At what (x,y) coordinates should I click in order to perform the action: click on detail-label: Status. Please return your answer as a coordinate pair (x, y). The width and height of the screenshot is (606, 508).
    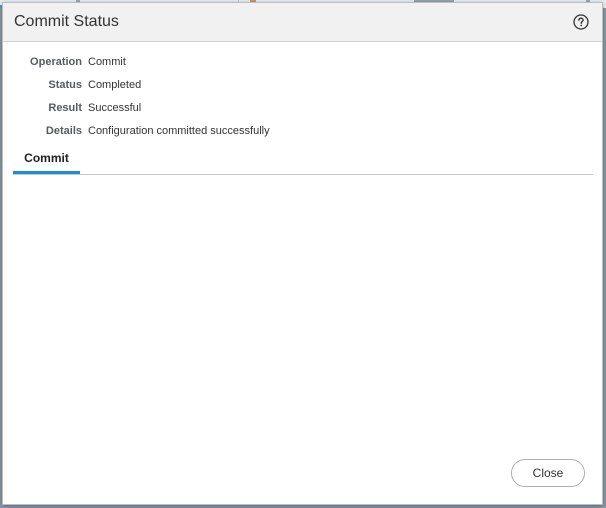
    Looking at the image, I should click on (65, 85).